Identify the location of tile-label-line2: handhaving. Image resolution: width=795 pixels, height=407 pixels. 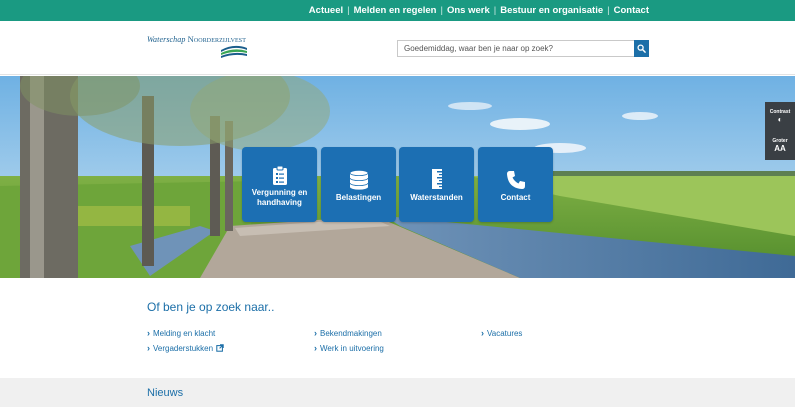
(279, 202).